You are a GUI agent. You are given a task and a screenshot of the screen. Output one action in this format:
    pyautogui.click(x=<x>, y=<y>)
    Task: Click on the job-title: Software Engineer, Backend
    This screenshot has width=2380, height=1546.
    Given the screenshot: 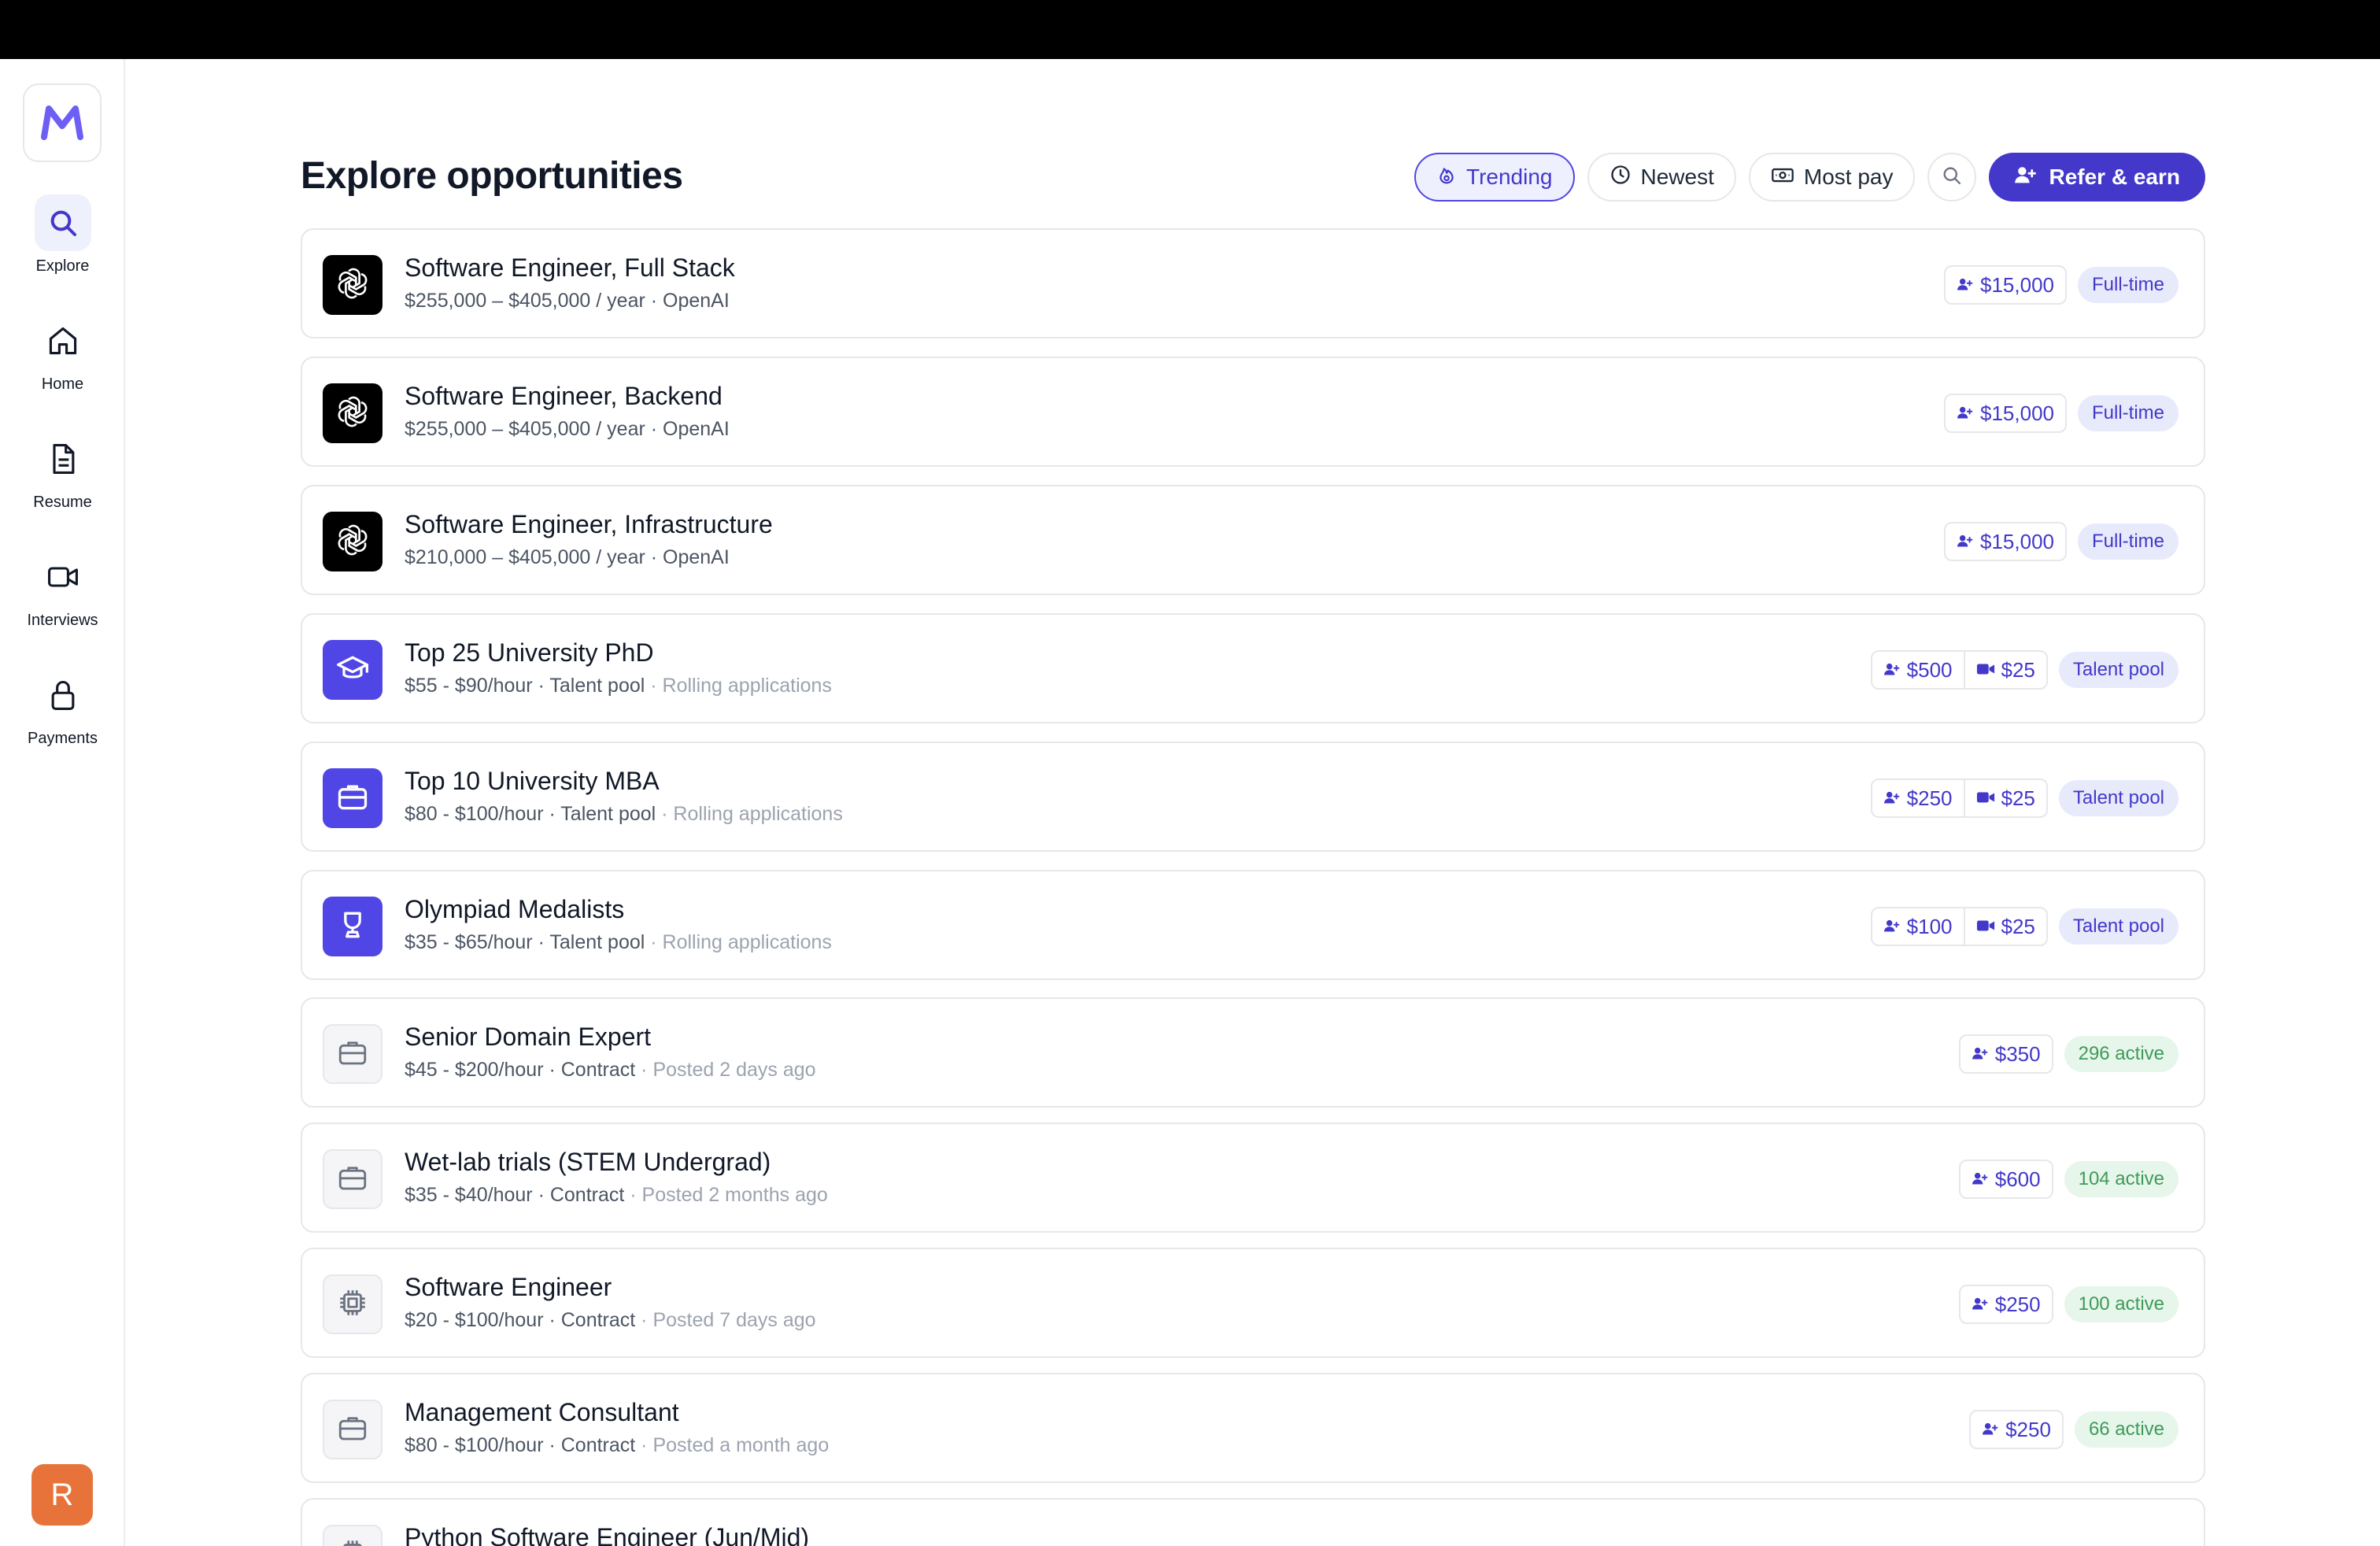 What is the action you would take?
    pyautogui.click(x=567, y=396)
    